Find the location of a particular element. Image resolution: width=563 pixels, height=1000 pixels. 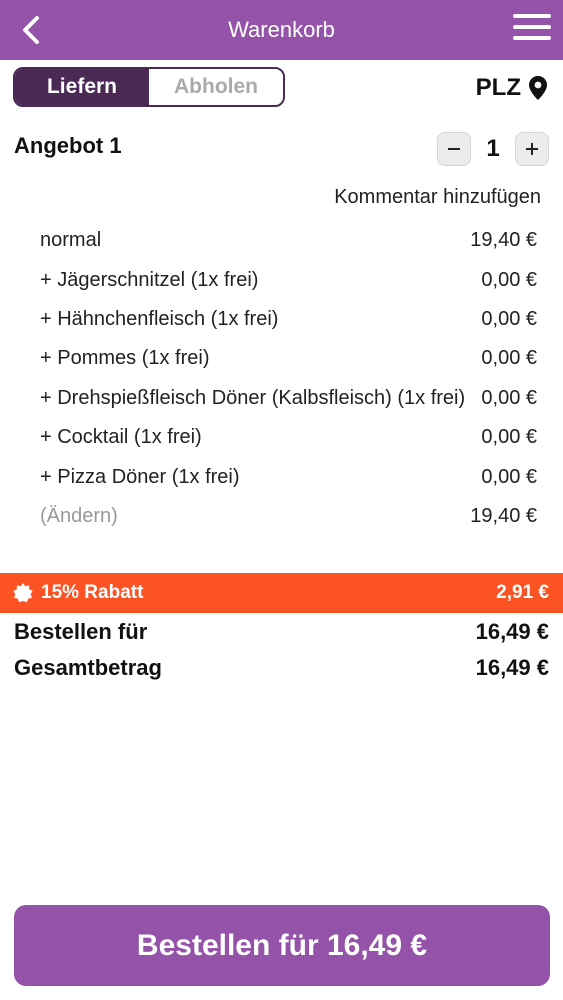

total-value: 16,49 € is located at coordinates (512, 667).